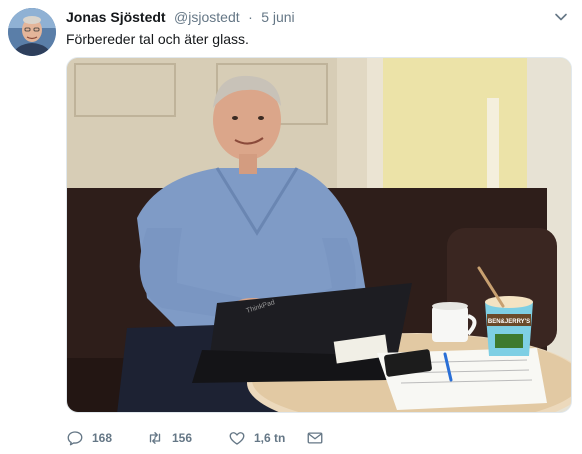 The width and height of the screenshot is (582, 454). I want to click on like-button: 1,6 tn, so click(256, 438).